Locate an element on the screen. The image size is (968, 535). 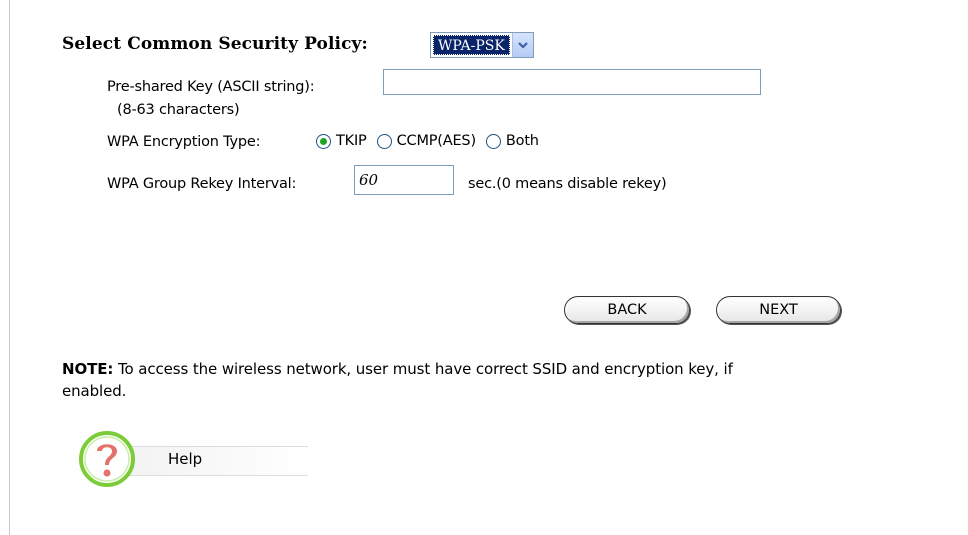
note-label: NOTE: is located at coordinates (88, 369).